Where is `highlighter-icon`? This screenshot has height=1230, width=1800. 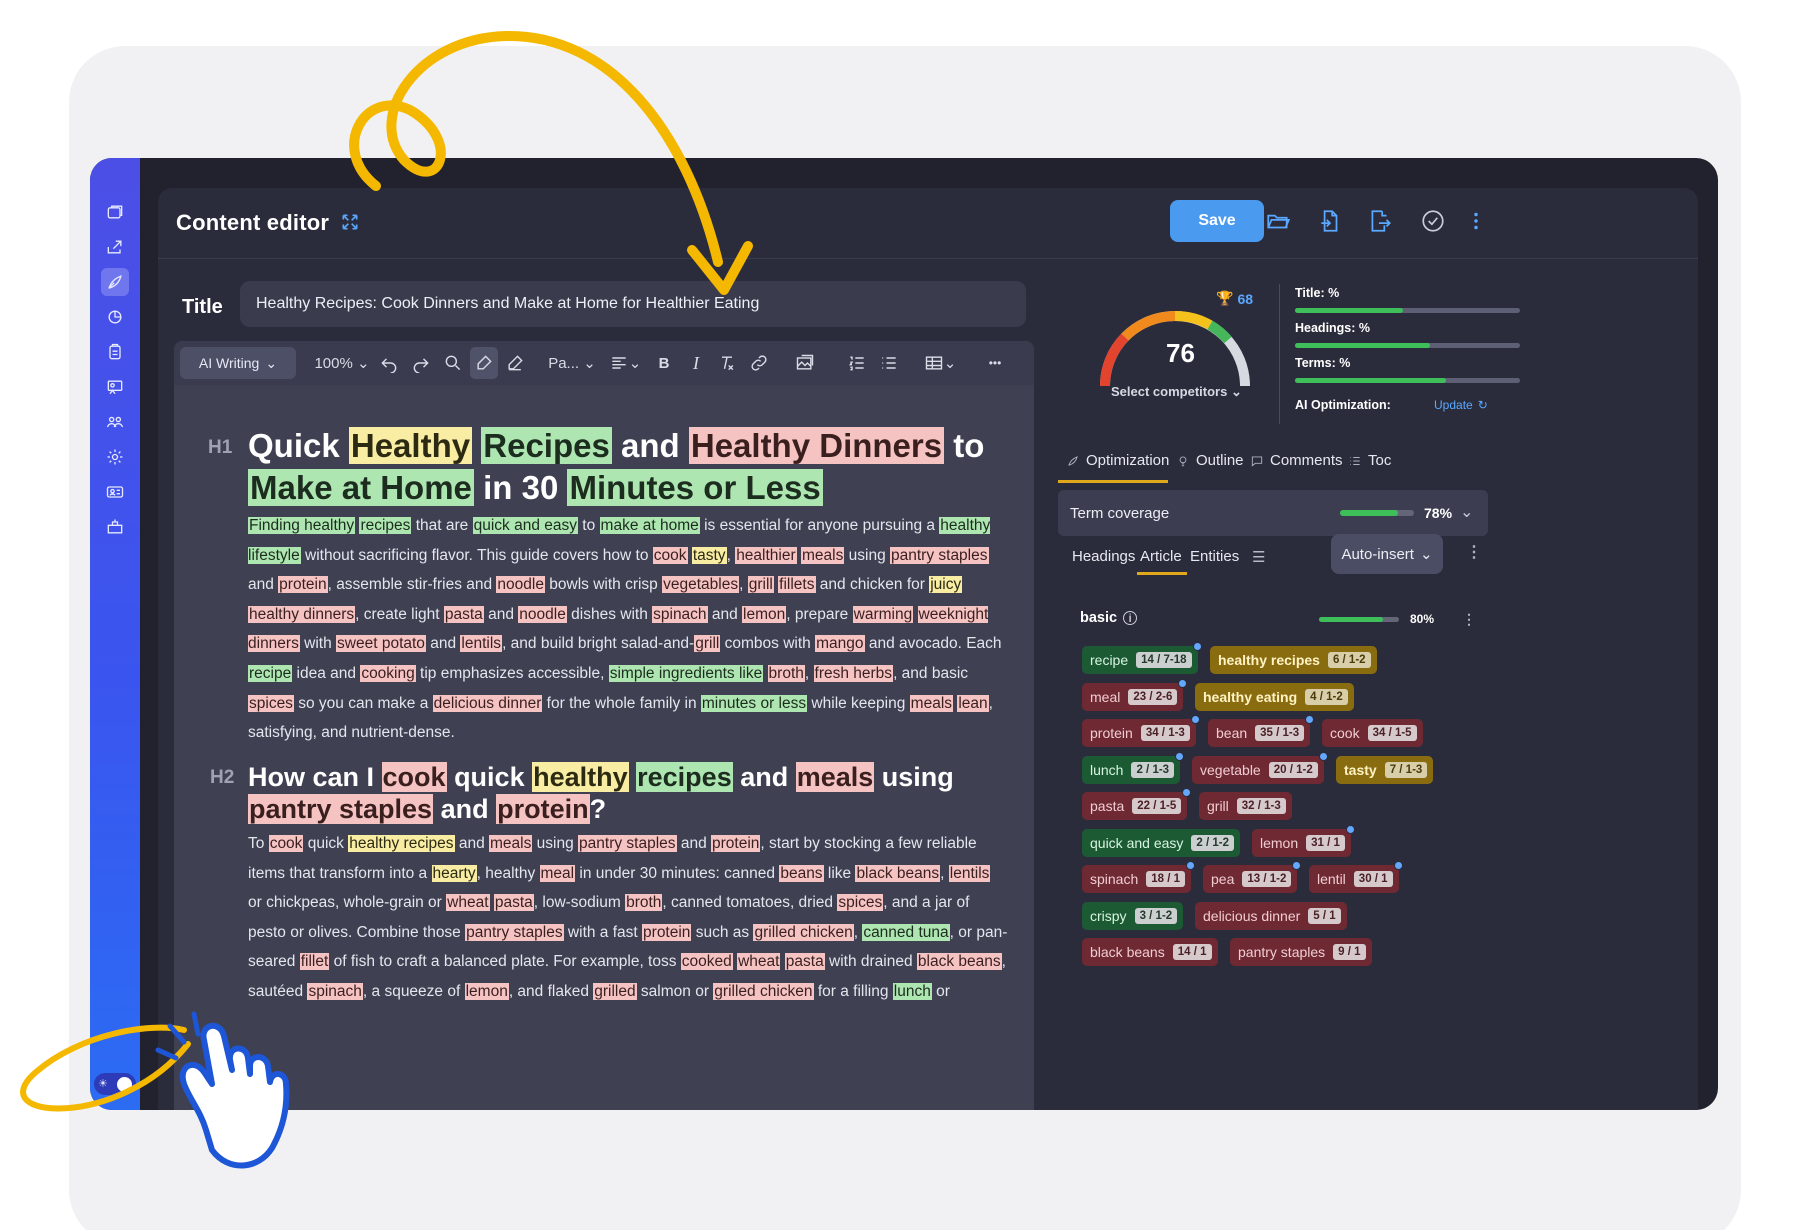
highlighter-icon is located at coordinates (484, 363).